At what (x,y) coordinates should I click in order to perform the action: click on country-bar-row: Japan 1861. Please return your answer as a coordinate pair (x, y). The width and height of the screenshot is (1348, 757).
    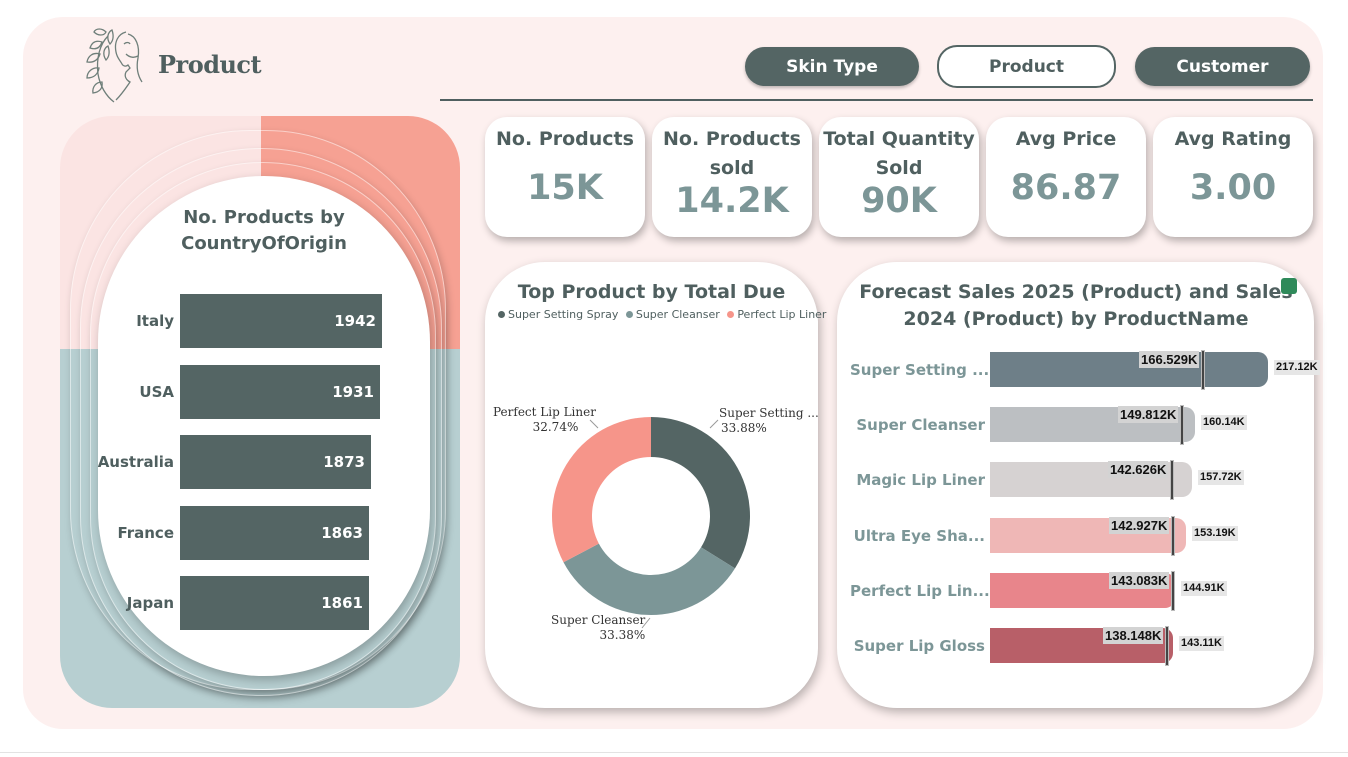
    Looking at the image, I should click on (264, 603).